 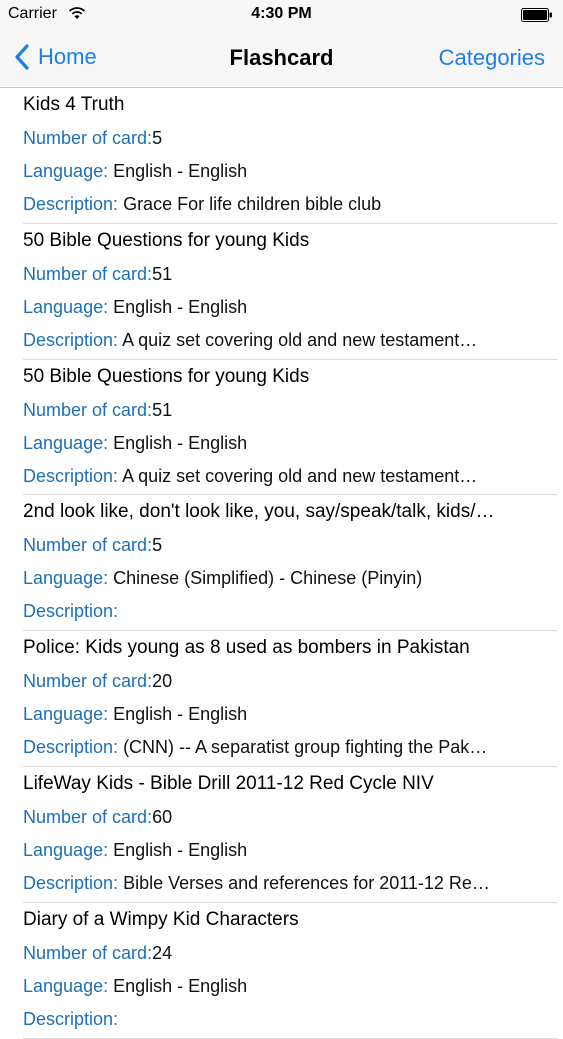 What do you see at coordinates (536, 15) in the screenshot?
I see `battery-icon` at bounding box center [536, 15].